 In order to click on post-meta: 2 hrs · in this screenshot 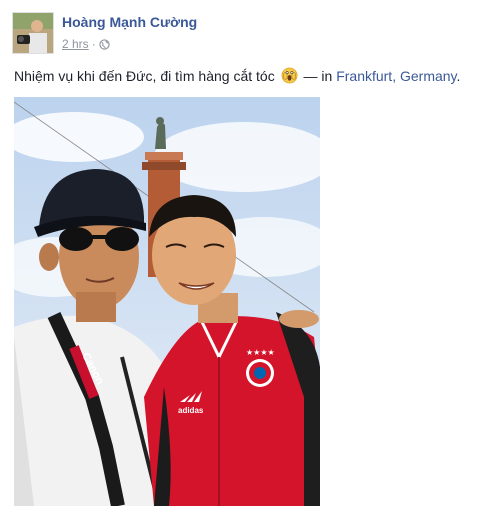, I will do `click(86, 44)`.